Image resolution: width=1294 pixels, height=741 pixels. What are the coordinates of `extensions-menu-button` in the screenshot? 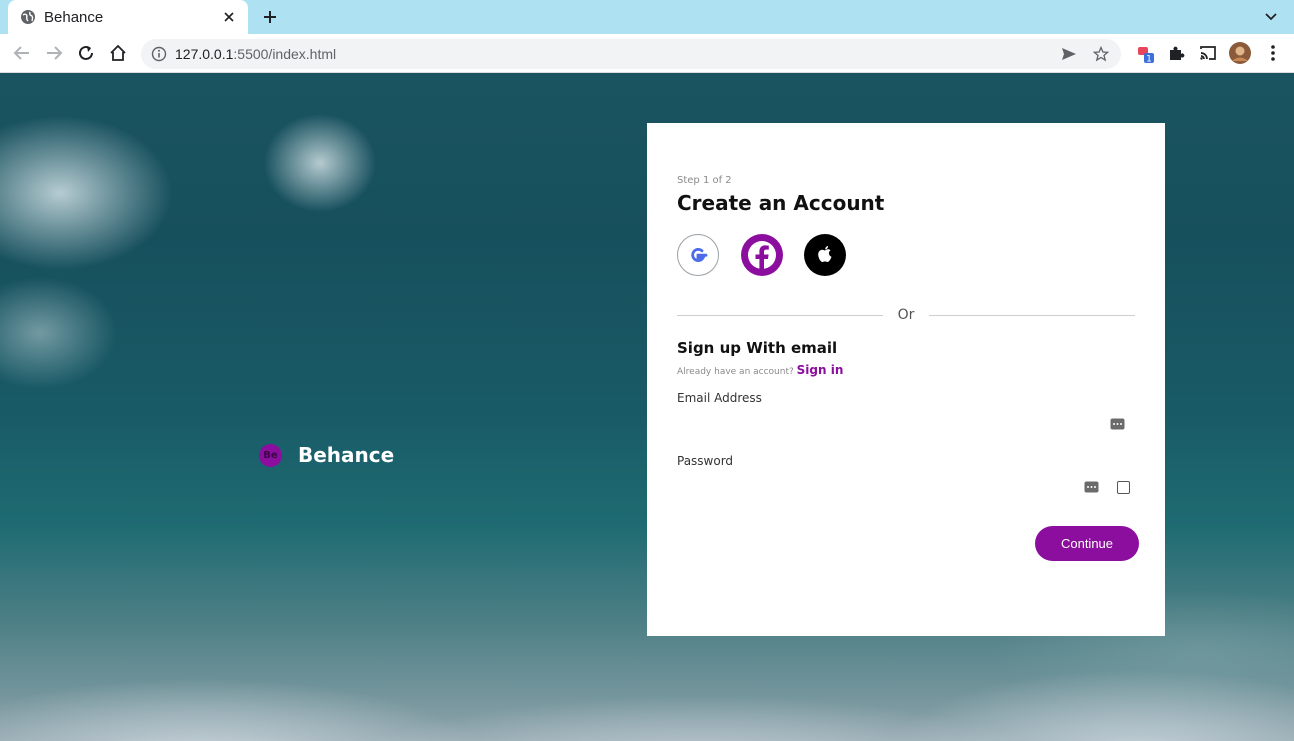 It's located at (1176, 53).